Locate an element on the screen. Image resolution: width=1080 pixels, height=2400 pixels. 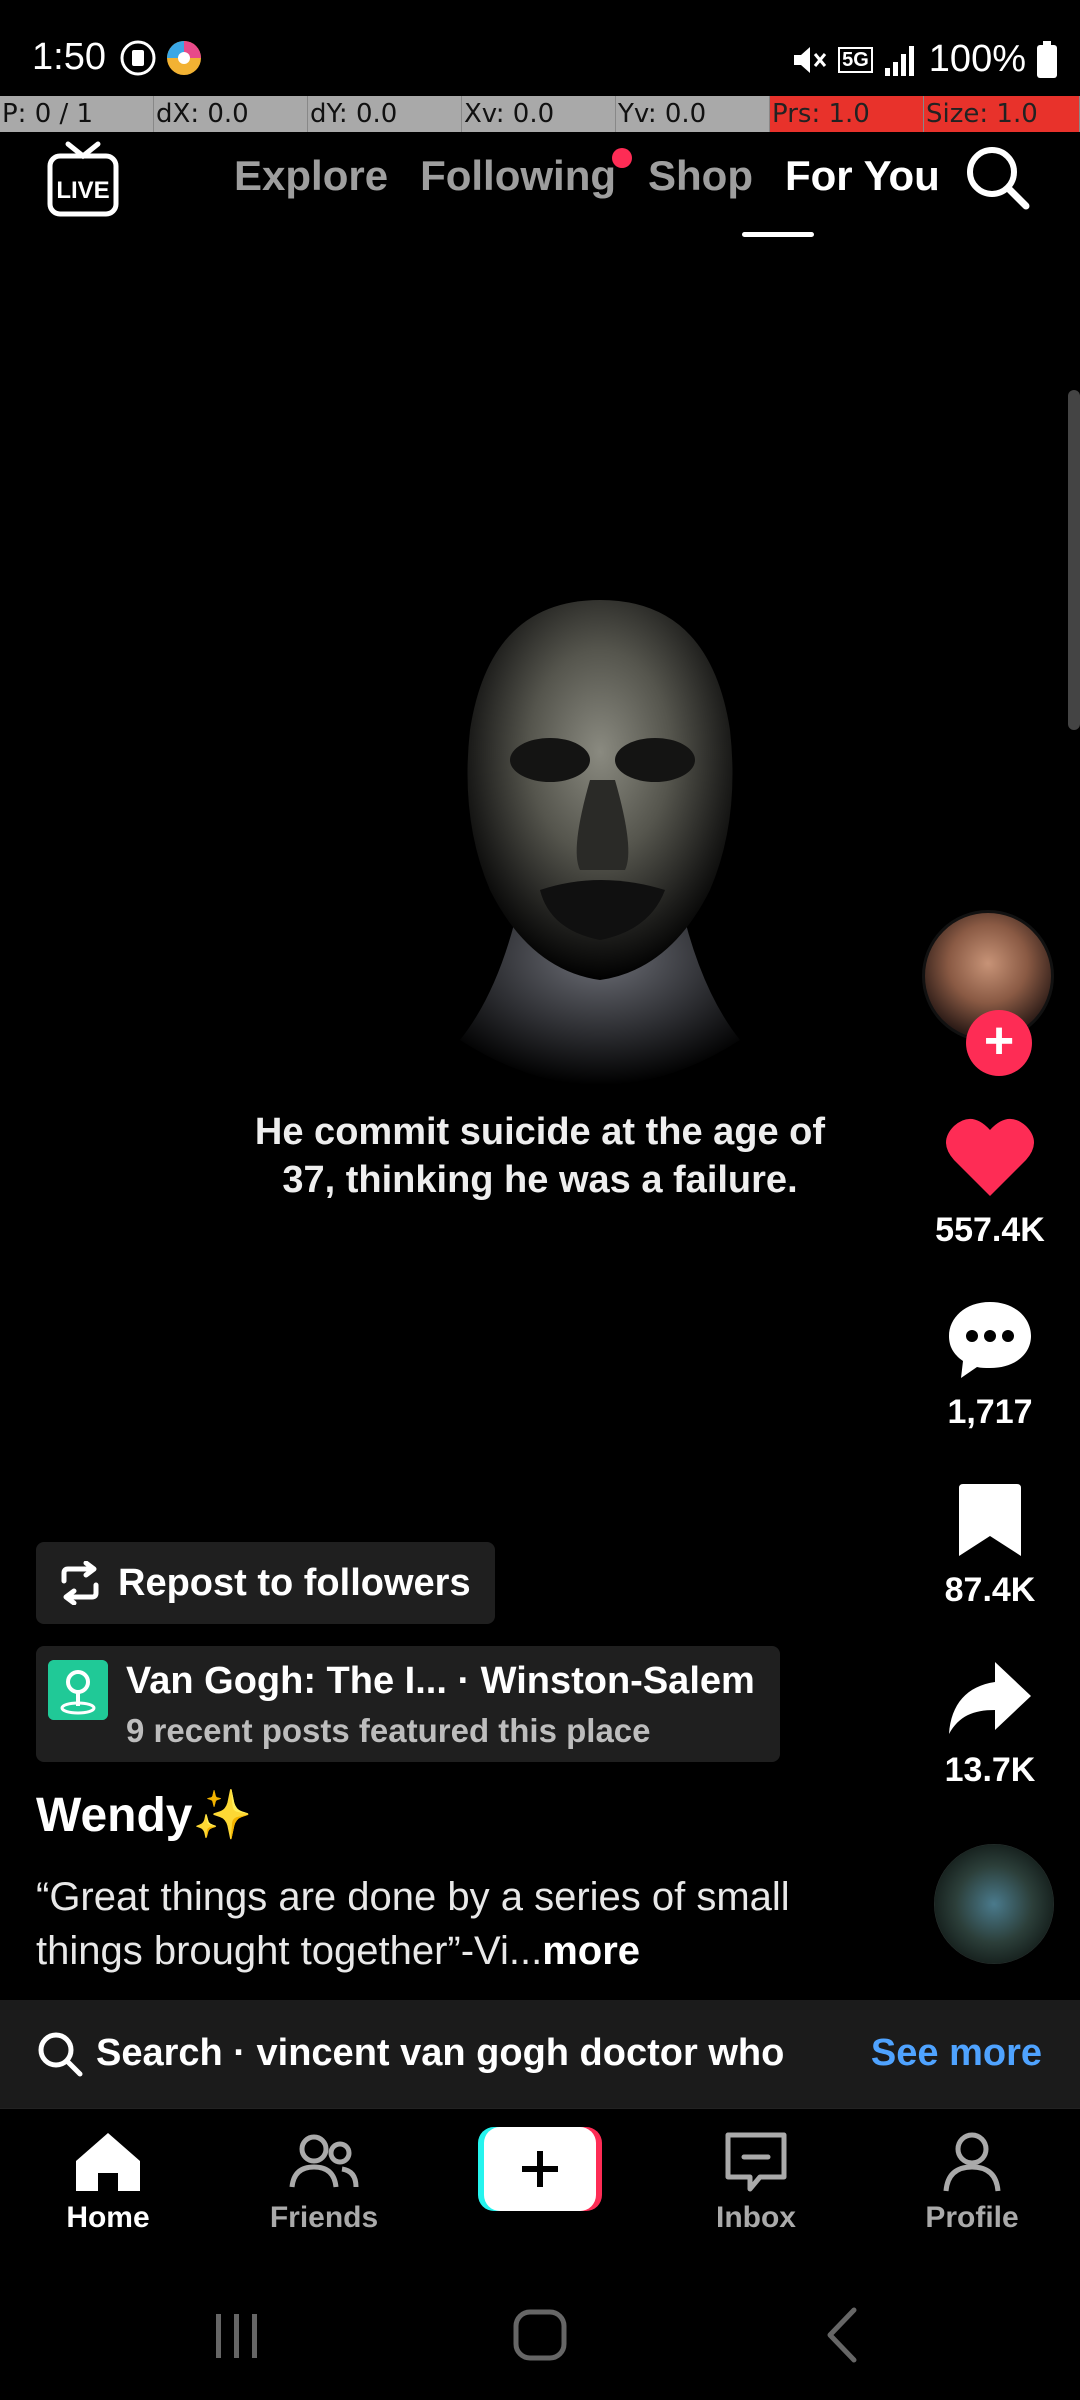
follow-button: + is located at coordinates (999, 1043).